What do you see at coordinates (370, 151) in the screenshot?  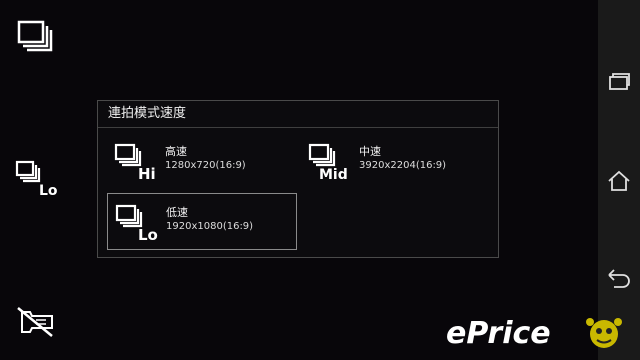 I see `option-label: 中速` at bounding box center [370, 151].